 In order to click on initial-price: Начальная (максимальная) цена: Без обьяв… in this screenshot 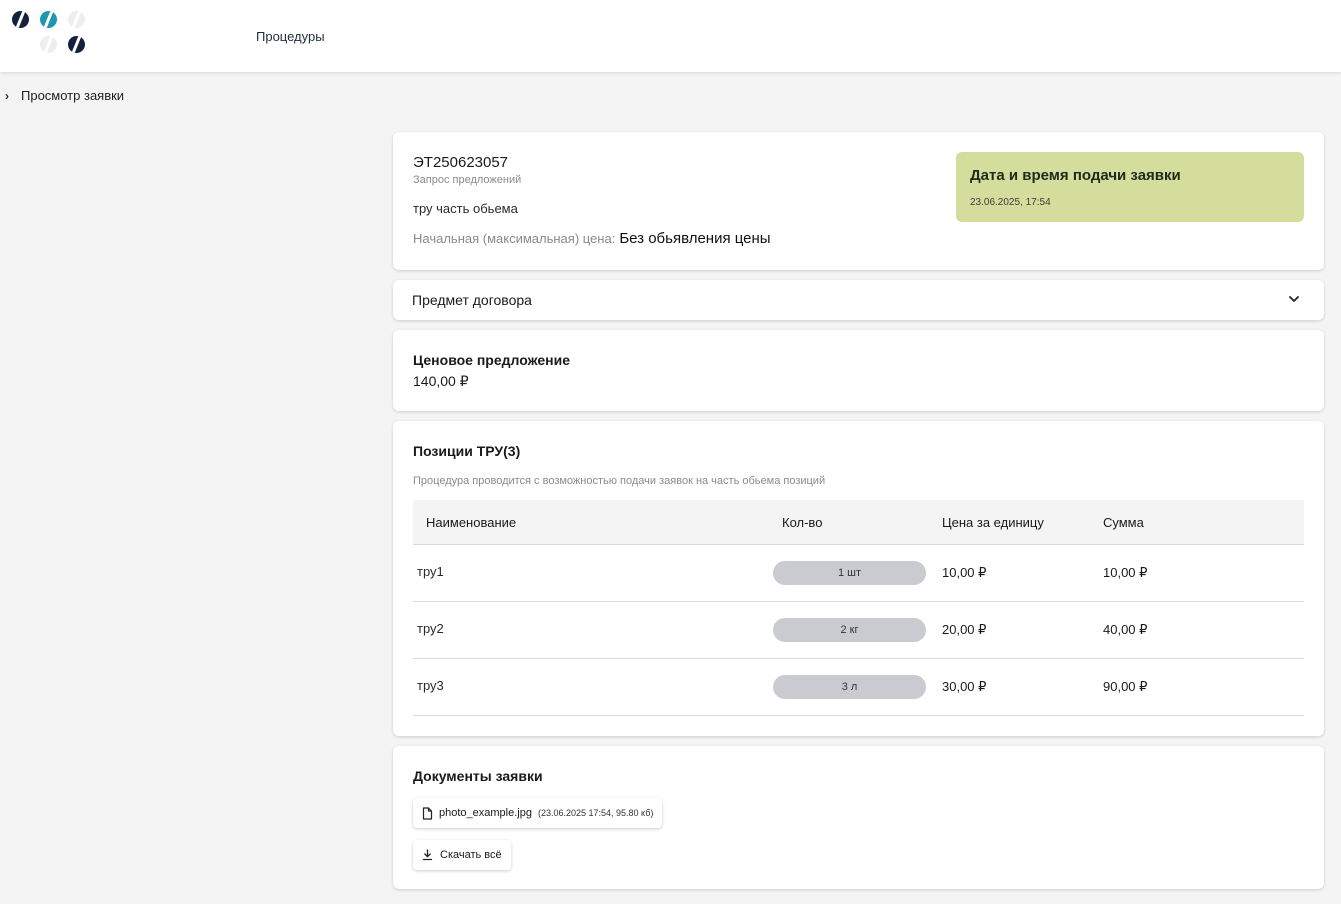, I will do `click(592, 238)`.